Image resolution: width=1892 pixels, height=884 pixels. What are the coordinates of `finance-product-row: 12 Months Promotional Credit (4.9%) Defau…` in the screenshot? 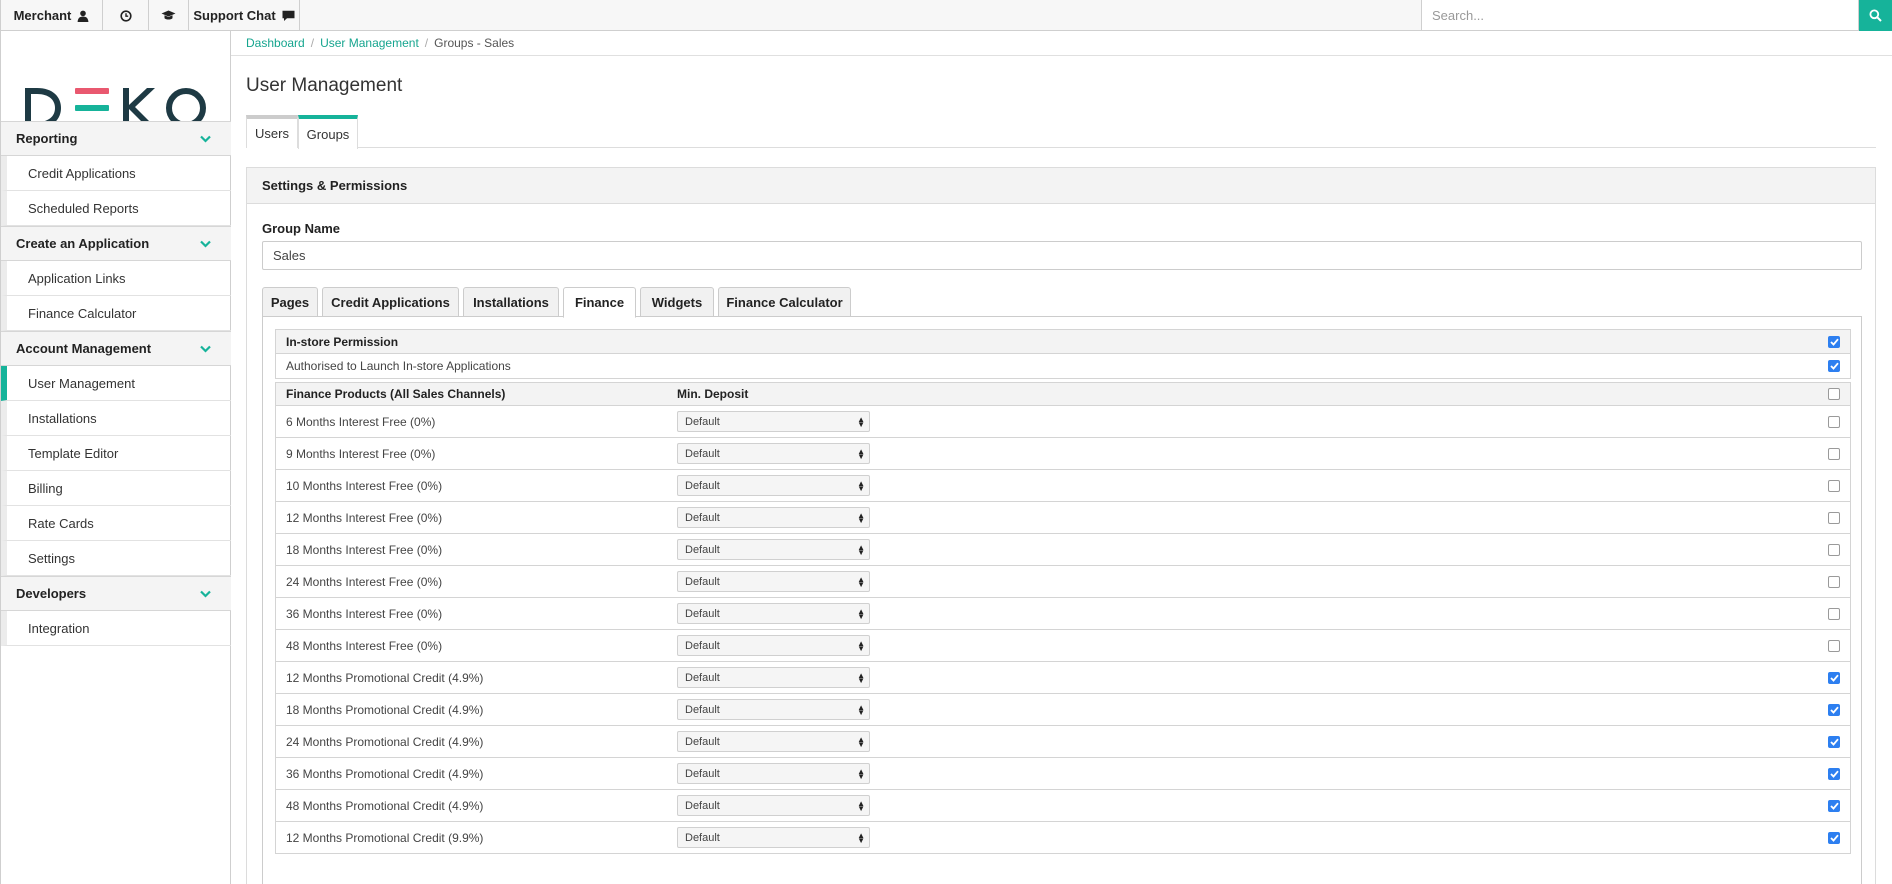 It's located at (1063, 678).